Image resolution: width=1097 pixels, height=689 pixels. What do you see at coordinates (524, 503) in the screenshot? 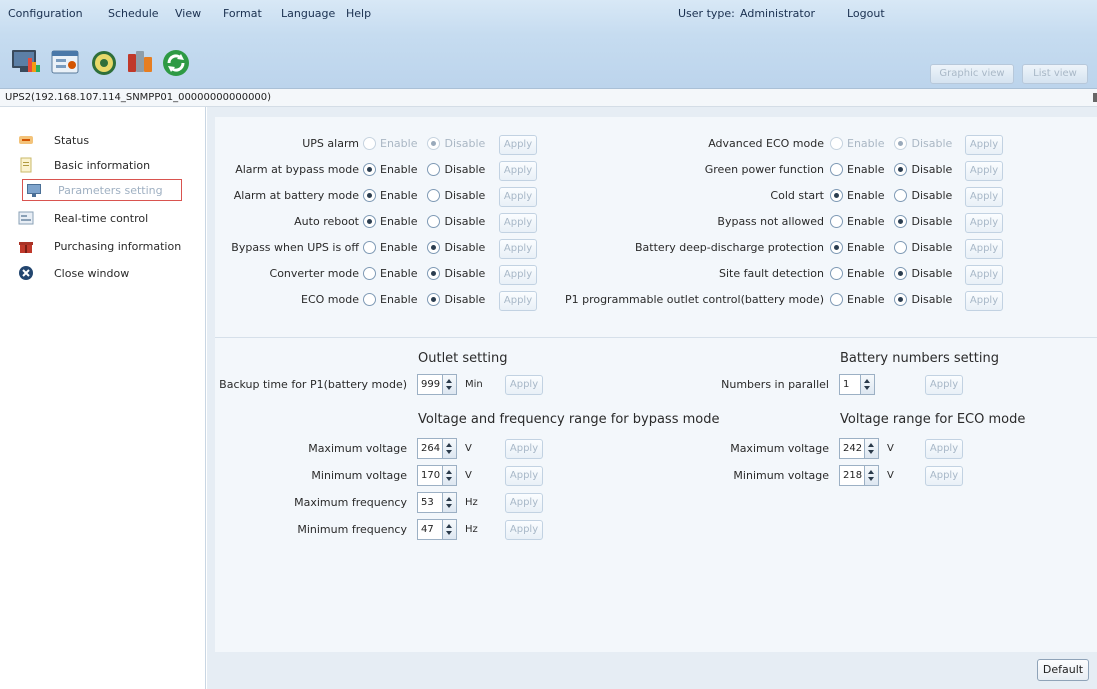
I see `apply-maximum-frequency-button: Apply` at bounding box center [524, 503].